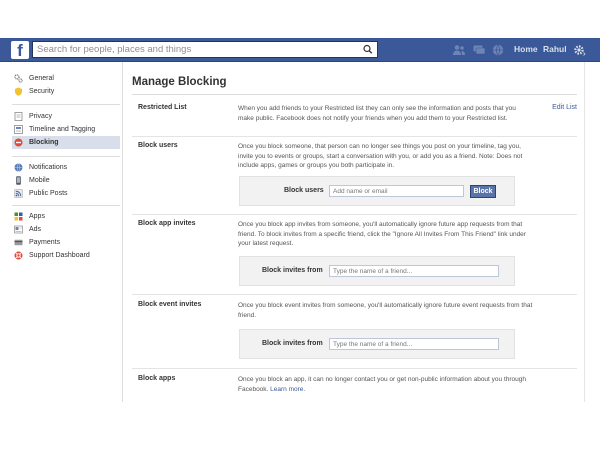 This screenshot has width=600, height=450. Describe the element at coordinates (18, 255) in the screenshot. I see `support-icon` at that location.